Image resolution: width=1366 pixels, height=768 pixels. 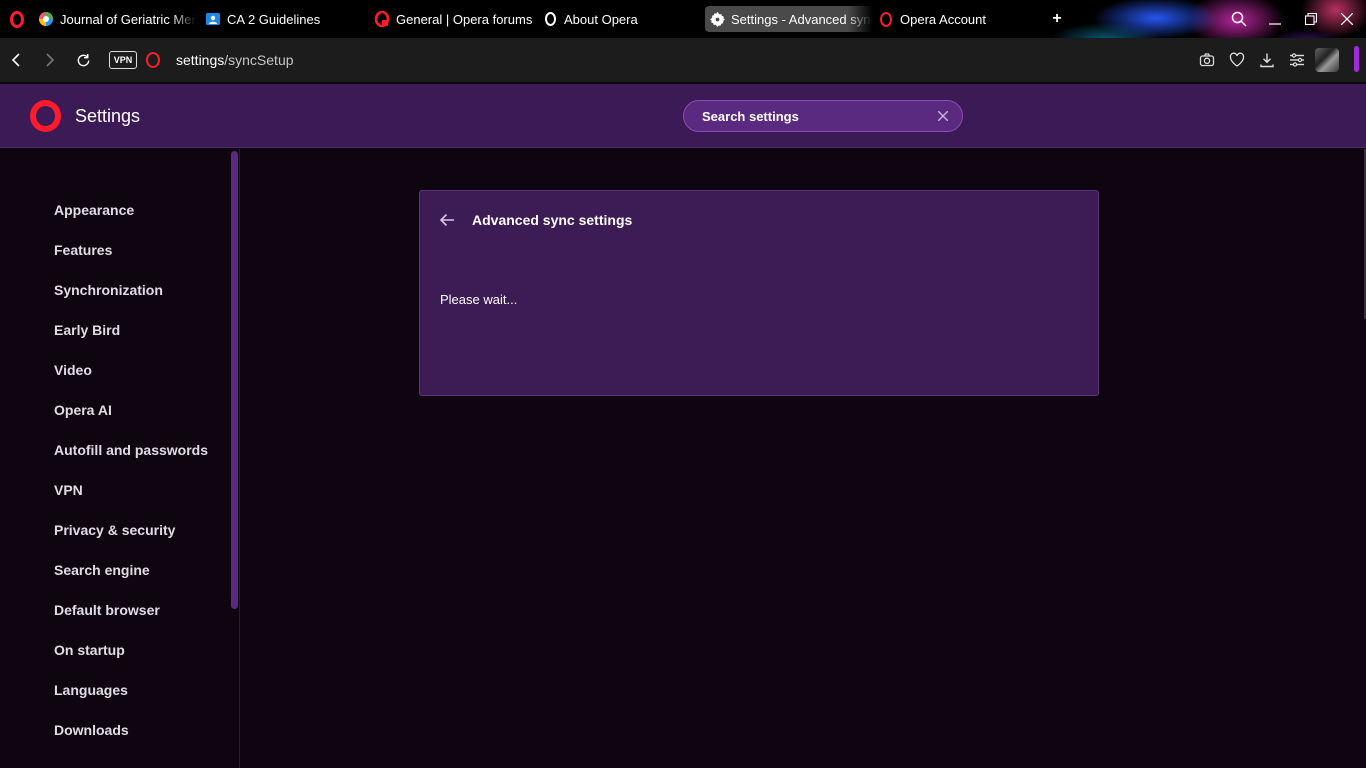 What do you see at coordinates (73, 370) in the screenshot?
I see `sidebar-item-video: Video` at bounding box center [73, 370].